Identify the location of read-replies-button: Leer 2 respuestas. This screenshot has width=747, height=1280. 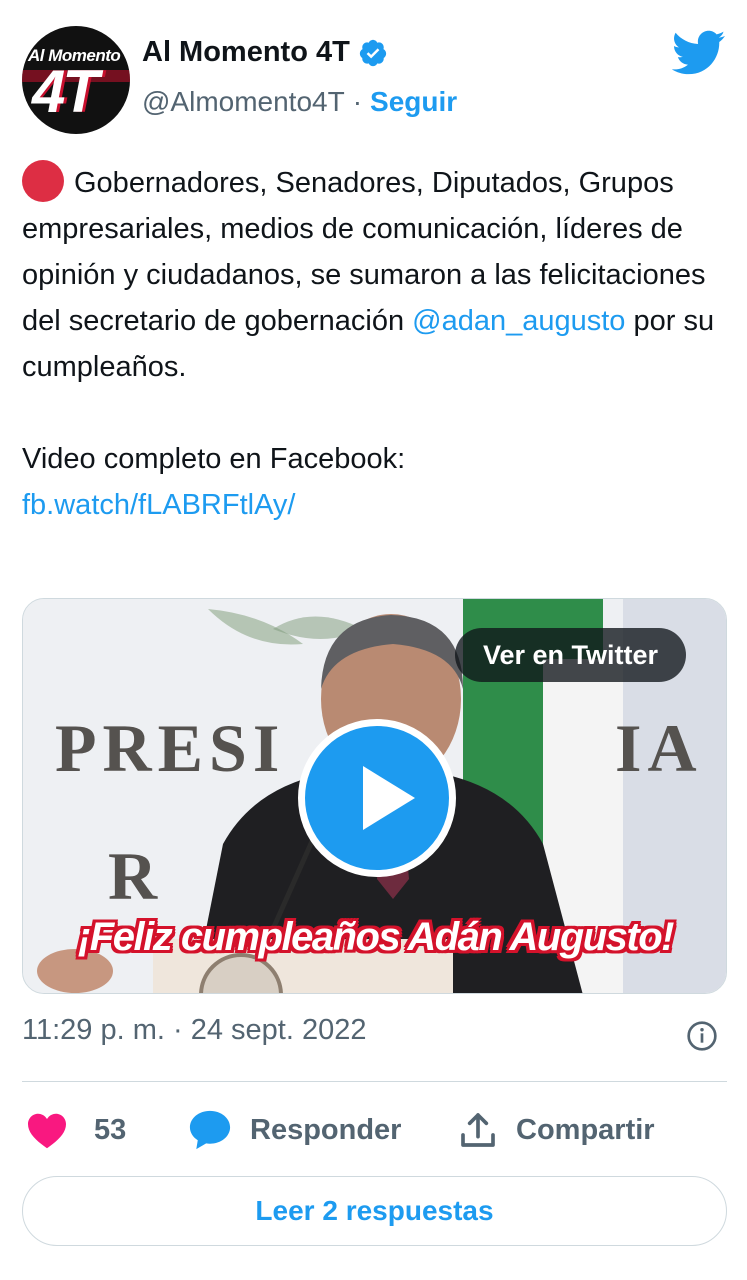
(374, 1211).